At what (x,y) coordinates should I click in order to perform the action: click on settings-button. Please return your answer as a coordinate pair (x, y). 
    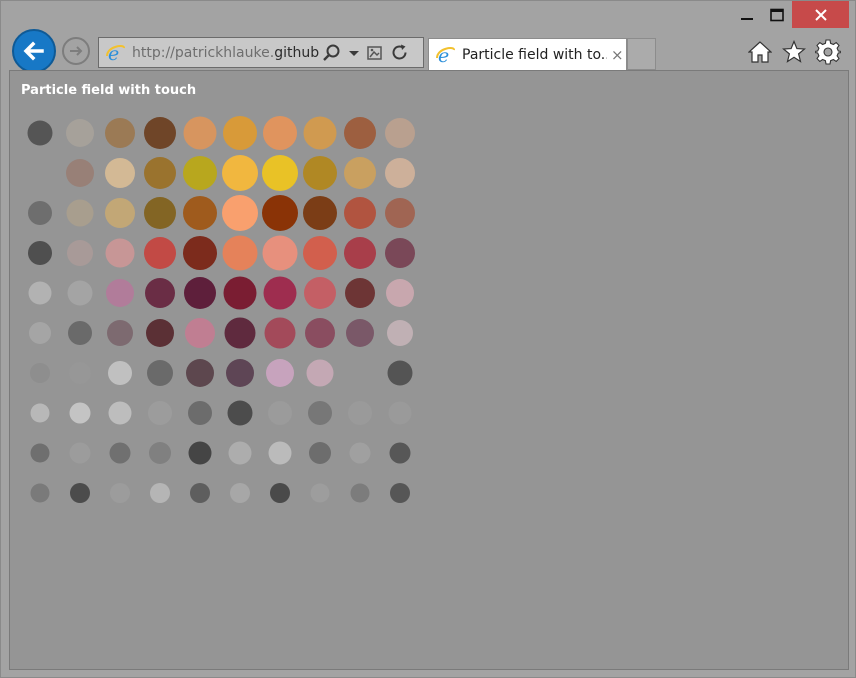
    Looking at the image, I should click on (828, 52).